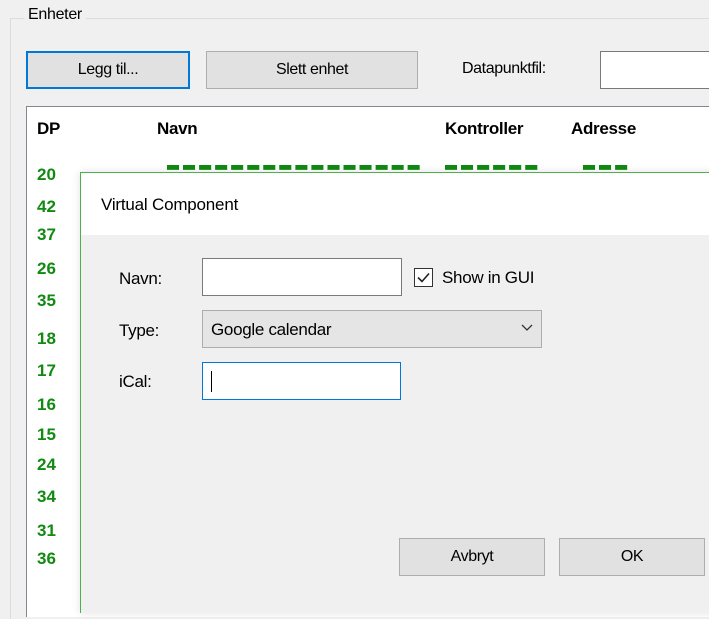 The image size is (709, 619). What do you see at coordinates (46, 339) in the screenshot?
I see `table-row-dp: 18` at bounding box center [46, 339].